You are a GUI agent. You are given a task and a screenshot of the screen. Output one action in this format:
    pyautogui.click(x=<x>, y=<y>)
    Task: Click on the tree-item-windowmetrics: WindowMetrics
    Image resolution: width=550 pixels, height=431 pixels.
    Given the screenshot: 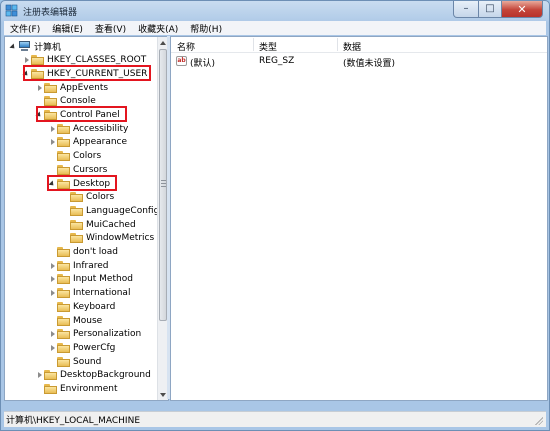 What is the action you would take?
    pyautogui.click(x=107, y=238)
    